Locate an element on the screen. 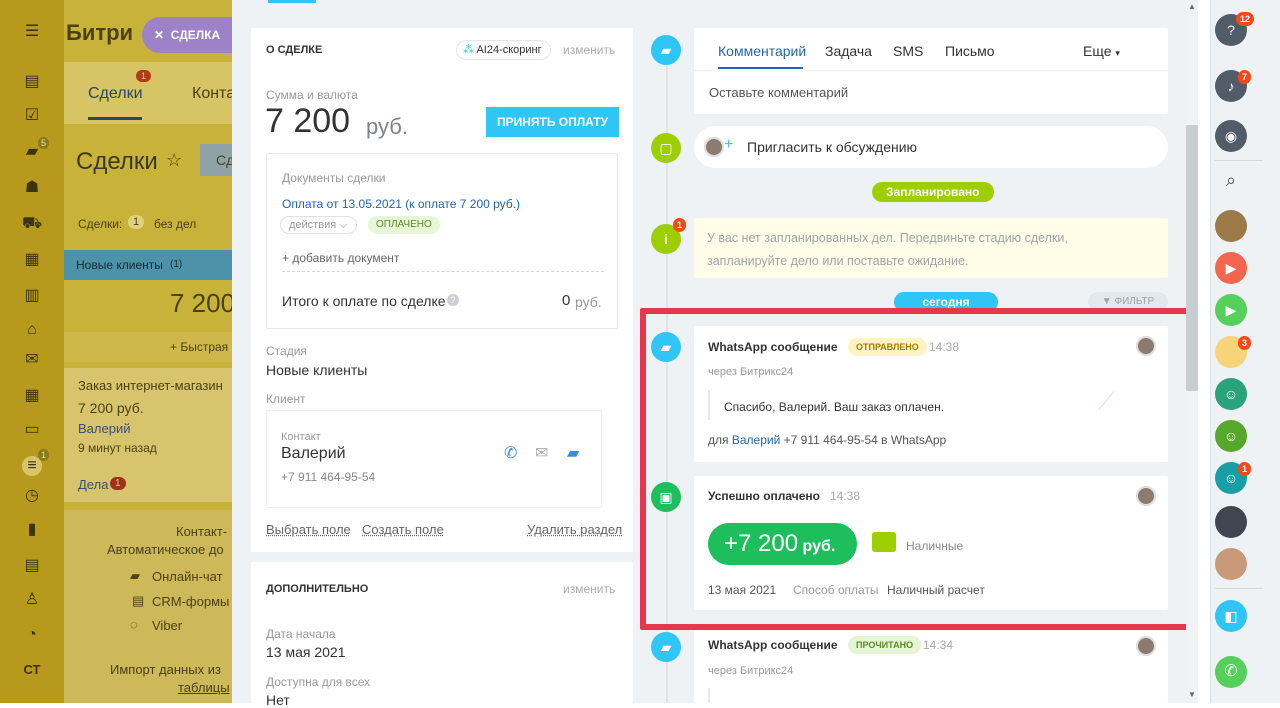  clock-icon: ◷ is located at coordinates (32, 496).